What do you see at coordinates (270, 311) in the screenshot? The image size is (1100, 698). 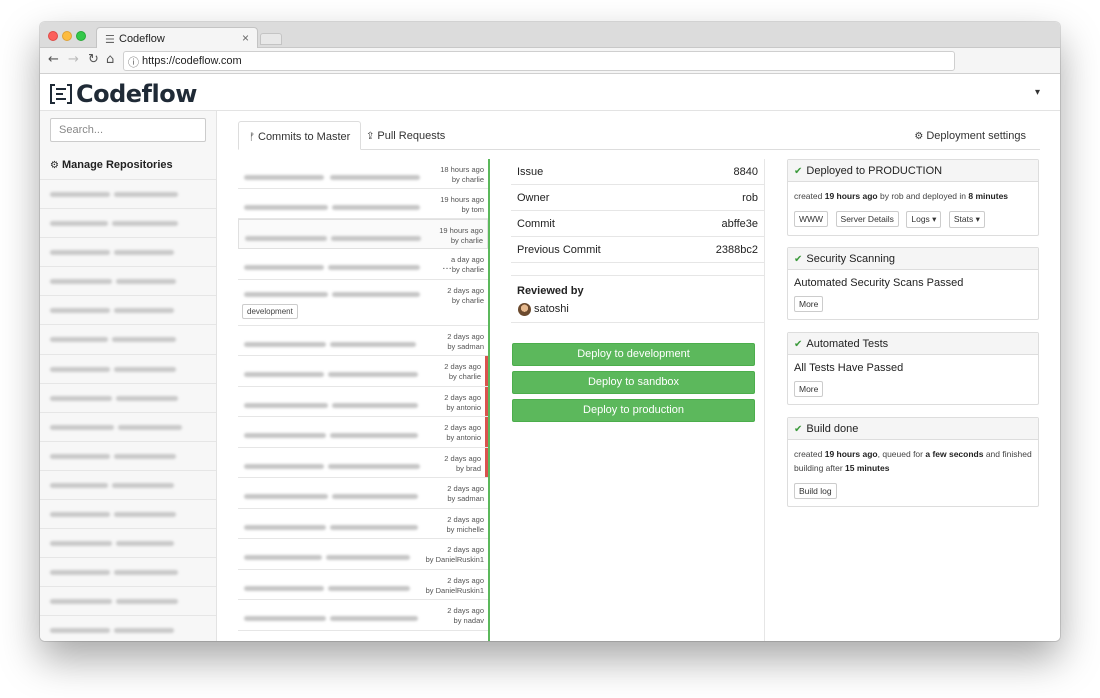 I see `branch-tag: development` at bounding box center [270, 311].